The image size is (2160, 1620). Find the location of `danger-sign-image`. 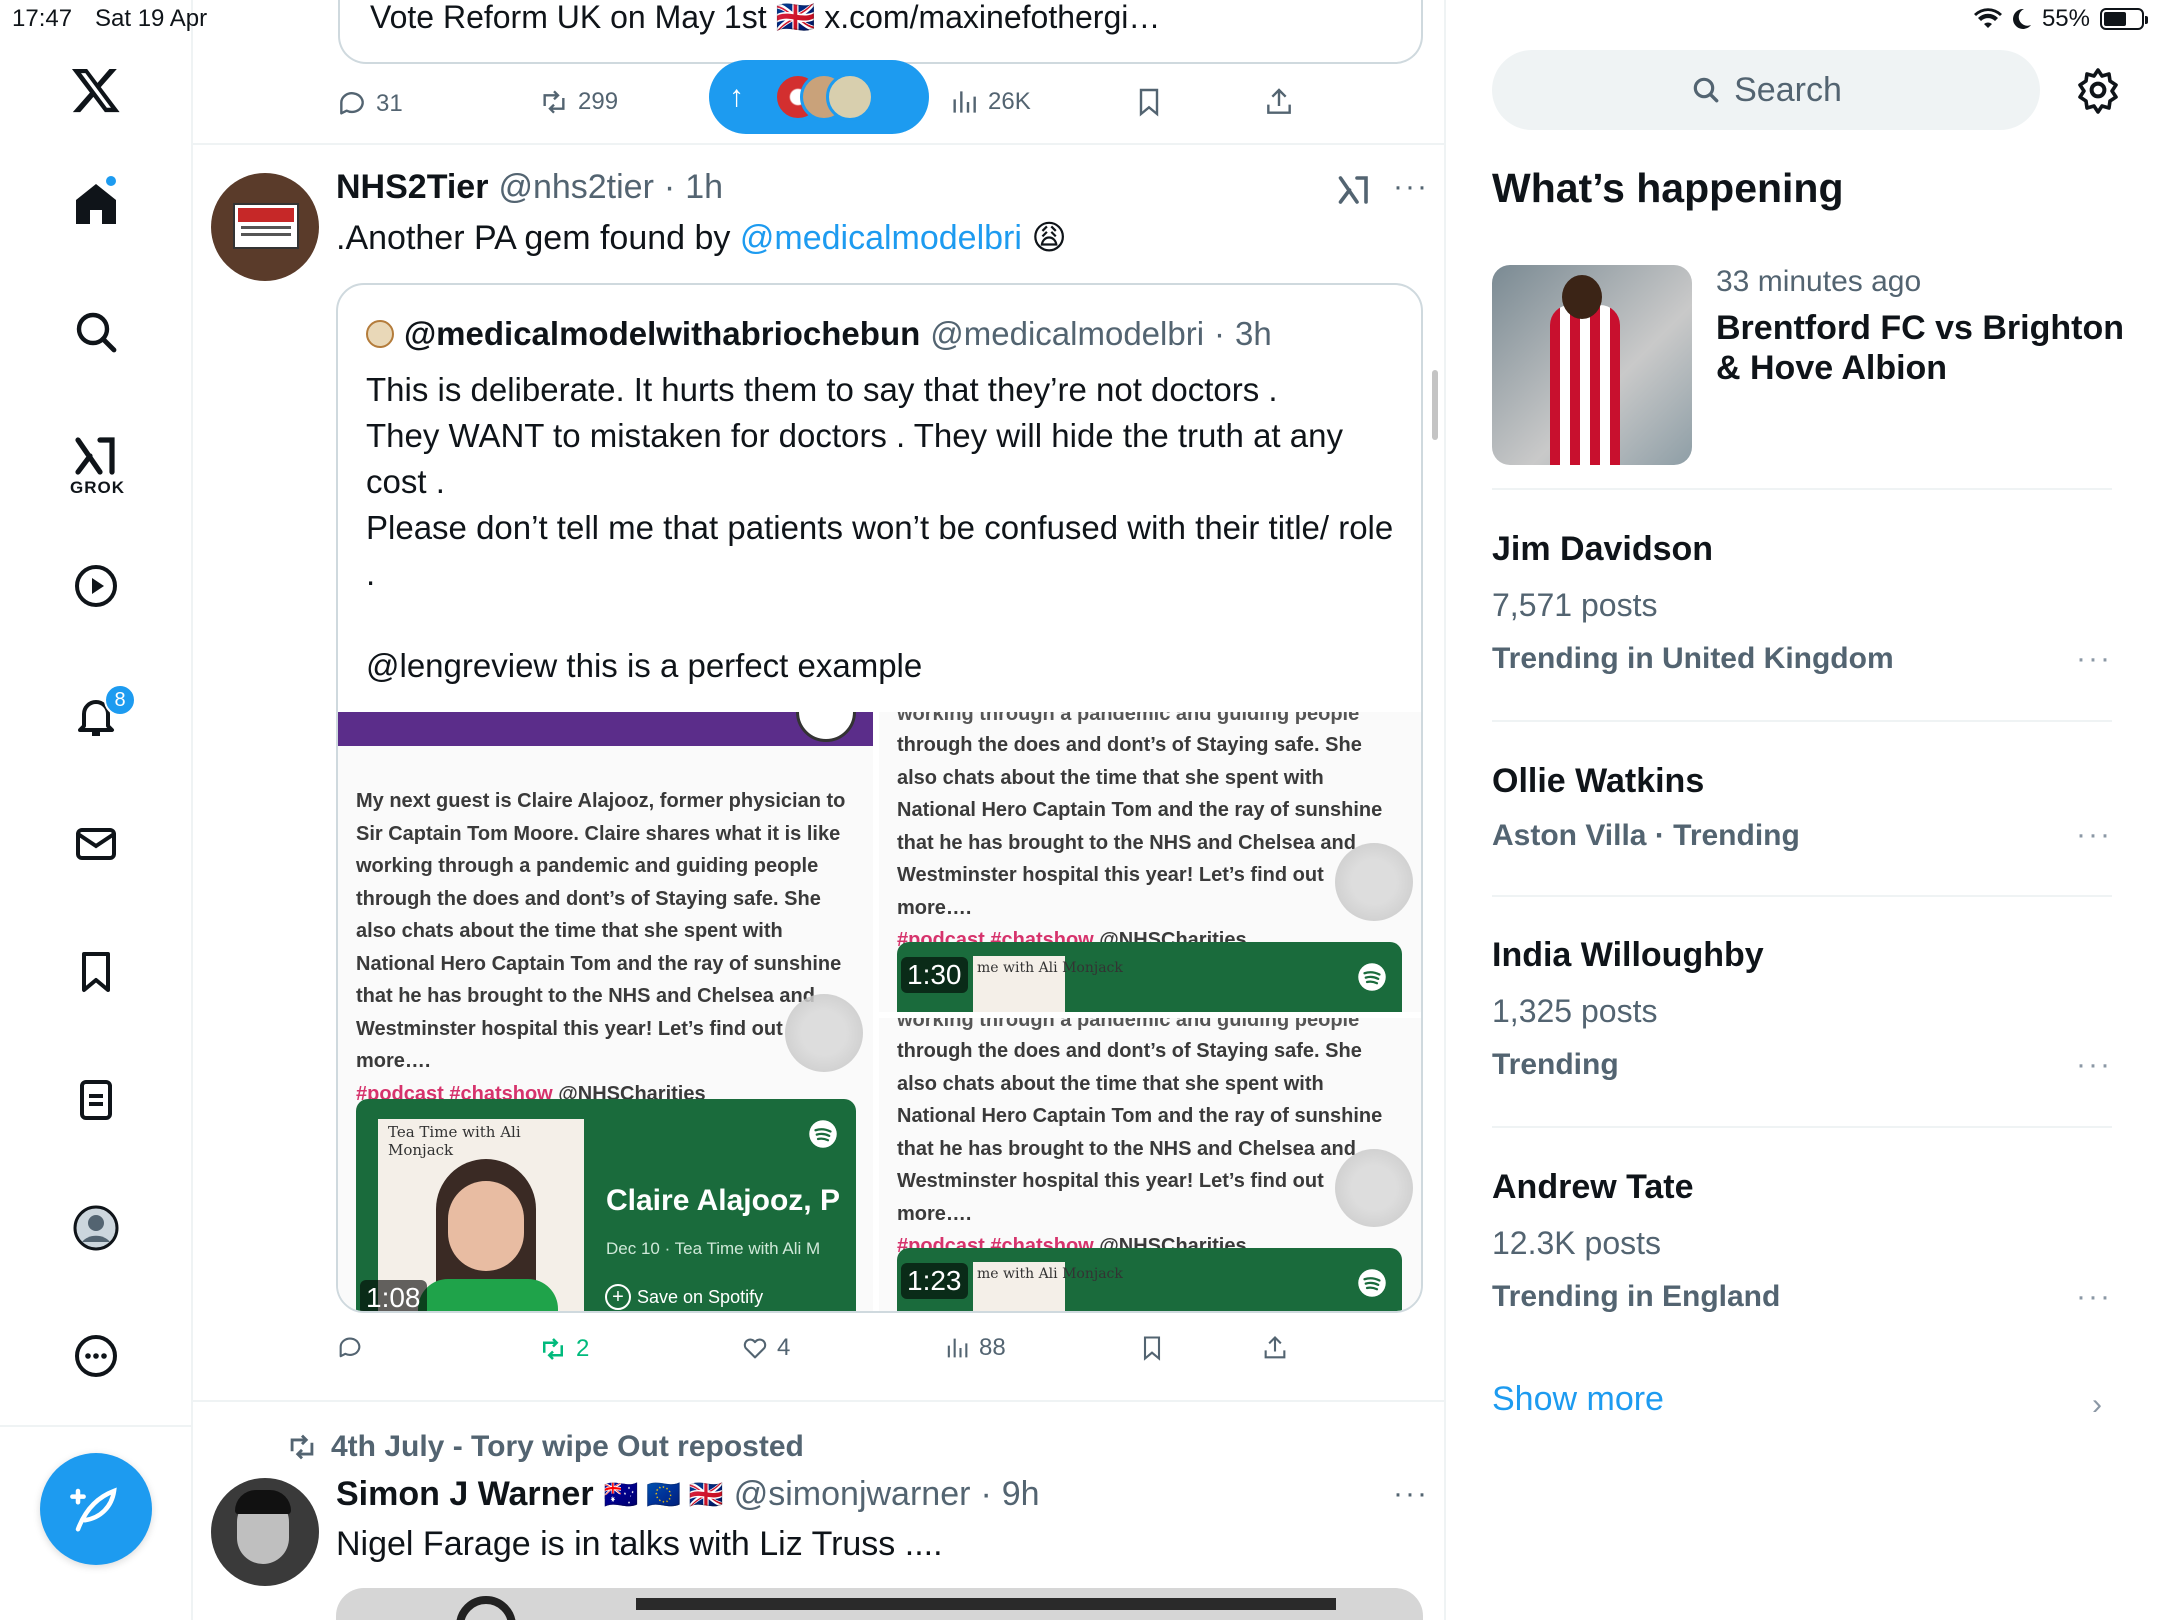

danger-sign-image is located at coordinates (266, 226).